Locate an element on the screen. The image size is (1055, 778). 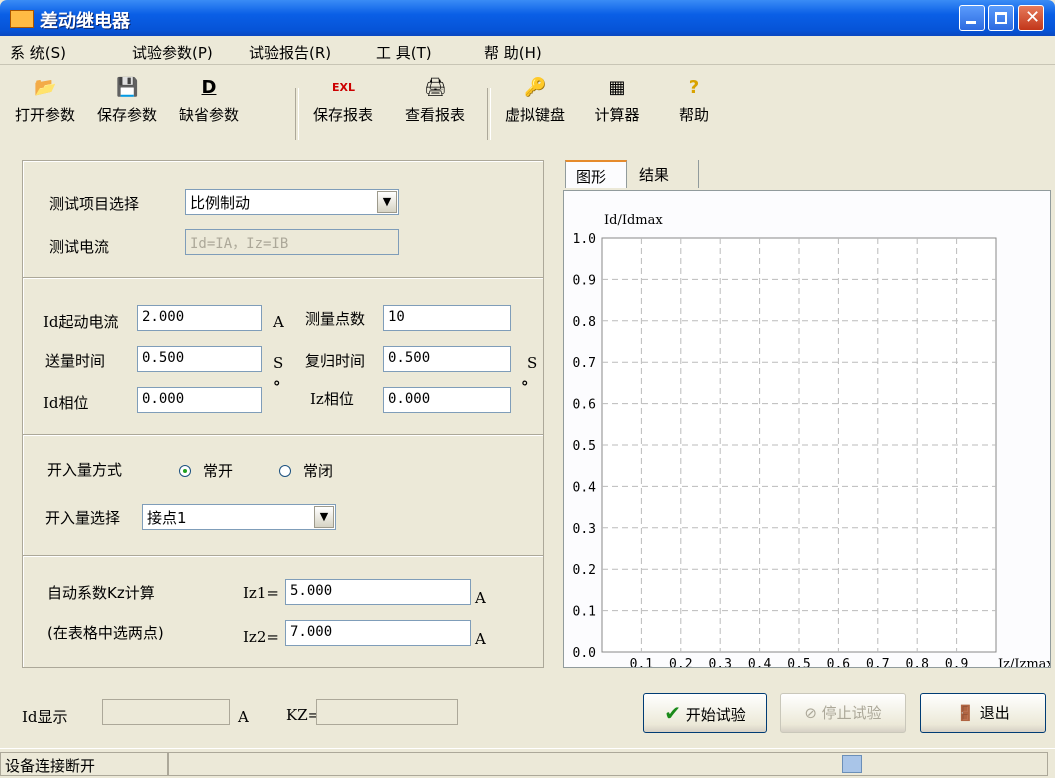
default-params-label: 缺省参数 is located at coordinates (208, 115).